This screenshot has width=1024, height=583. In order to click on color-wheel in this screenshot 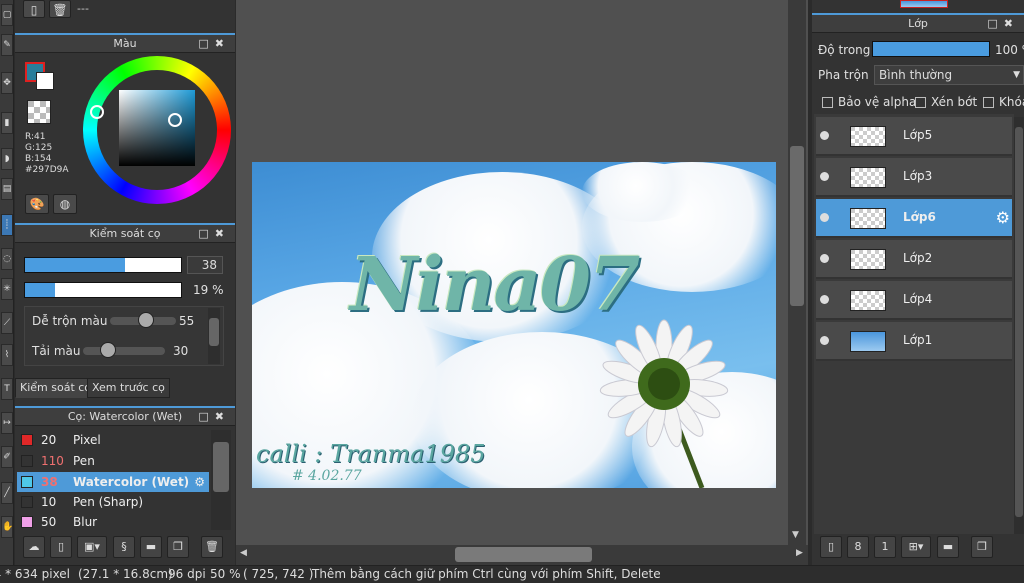, I will do `click(157, 130)`.